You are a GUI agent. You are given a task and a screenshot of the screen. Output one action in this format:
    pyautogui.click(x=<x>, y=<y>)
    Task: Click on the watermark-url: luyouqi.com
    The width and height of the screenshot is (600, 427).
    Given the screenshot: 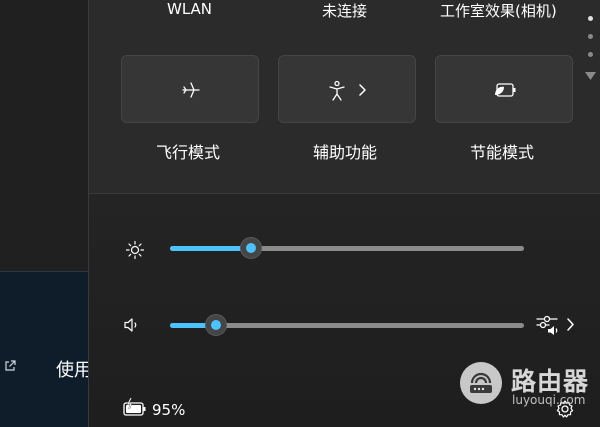 What is the action you would take?
    pyautogui.click(x=549, y=400)
    